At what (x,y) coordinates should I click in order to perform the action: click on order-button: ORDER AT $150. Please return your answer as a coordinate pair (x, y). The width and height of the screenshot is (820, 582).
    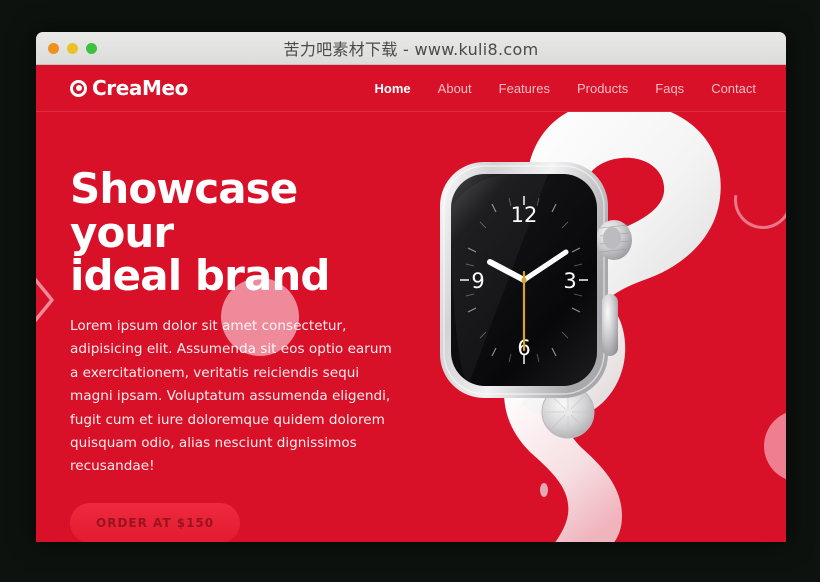
    Looking at the image, I should click on (155, 522).